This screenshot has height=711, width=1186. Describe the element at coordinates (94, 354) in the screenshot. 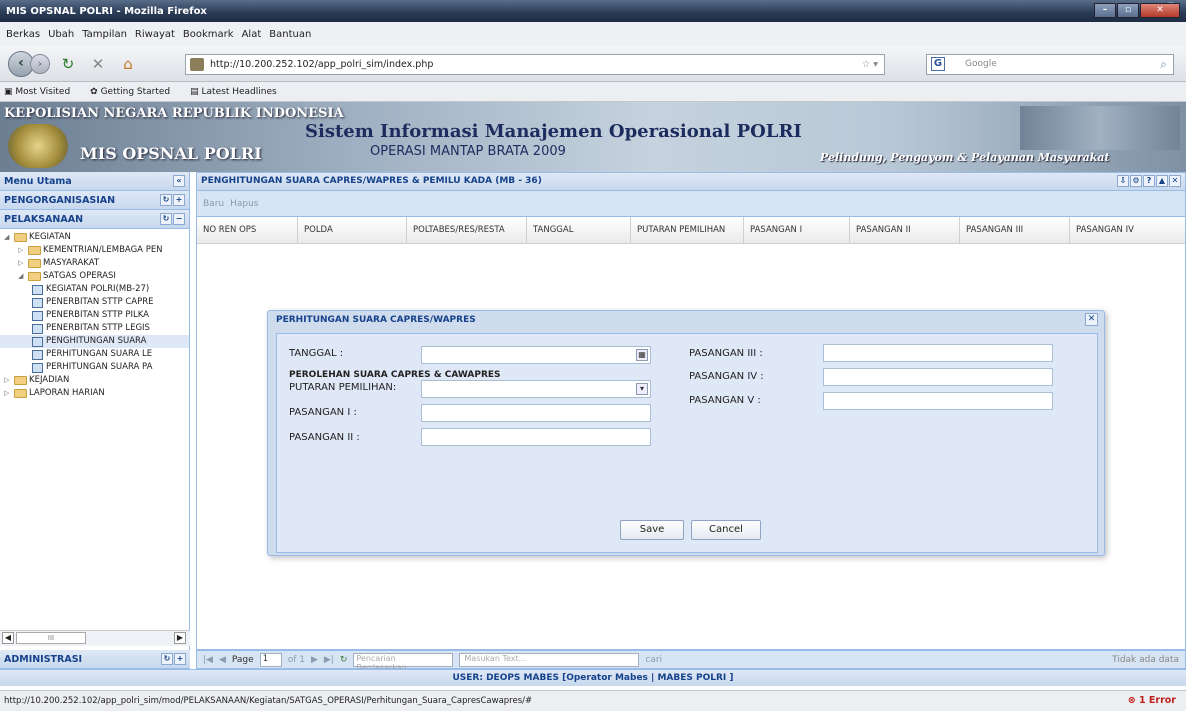

I see `tree-node: PERHITUNGAN SUARA LE` at that location.